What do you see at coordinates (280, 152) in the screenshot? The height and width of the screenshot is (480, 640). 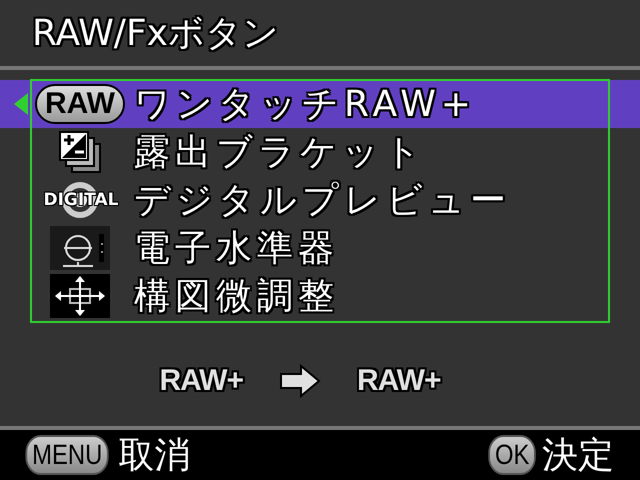 I see `menu-item-label: 露出ブラケット` at bounding box center [280, 152].